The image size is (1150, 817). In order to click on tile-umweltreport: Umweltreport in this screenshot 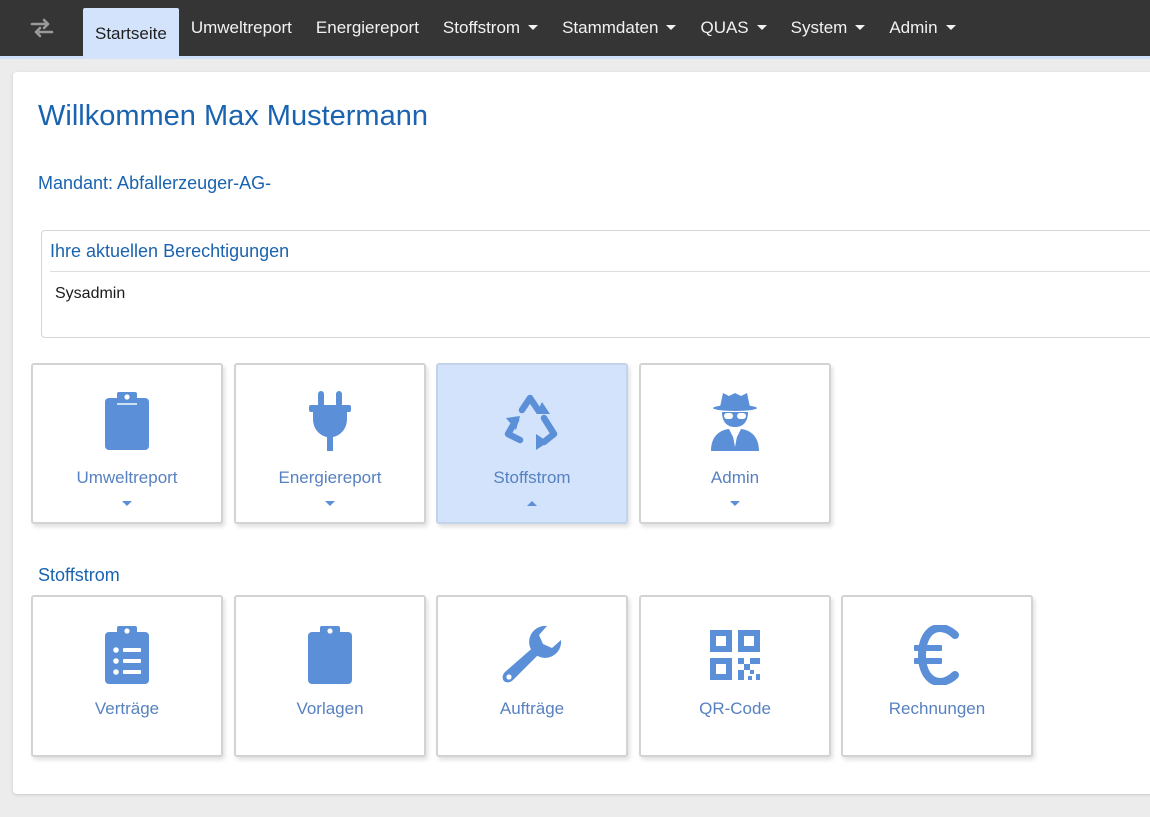, I will do `click(127, 443)`.